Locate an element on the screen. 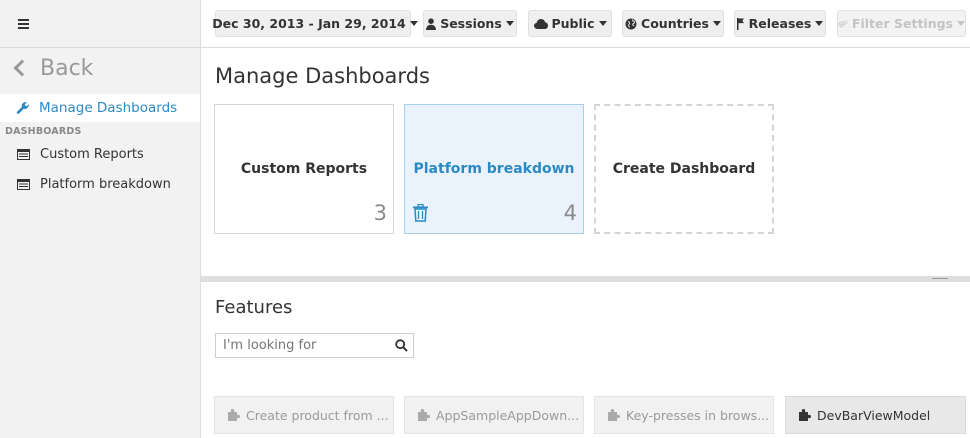 This screenshot has width=970, height=438. chevron-left-icon is located at coordinates (22, 68).